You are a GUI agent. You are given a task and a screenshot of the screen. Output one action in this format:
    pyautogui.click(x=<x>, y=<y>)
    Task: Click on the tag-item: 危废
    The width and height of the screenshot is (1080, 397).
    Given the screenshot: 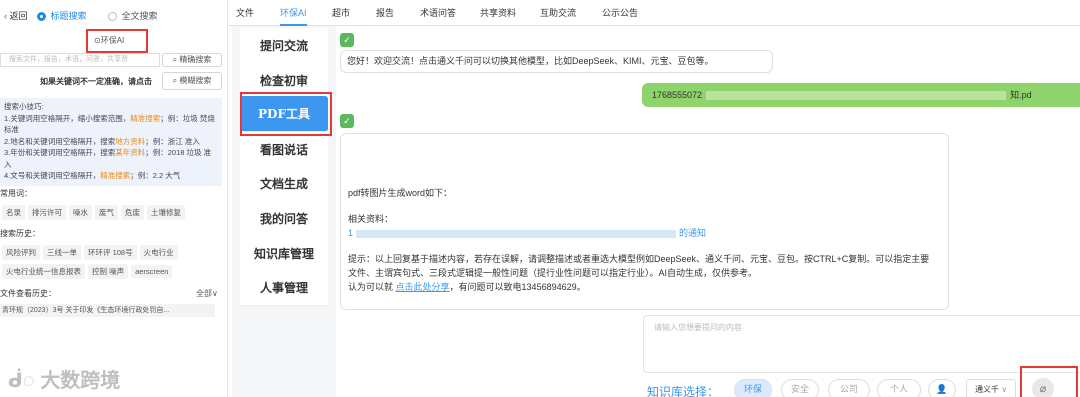 What is the action you would take?
    pyautogui.click(x=132, y=212)
    